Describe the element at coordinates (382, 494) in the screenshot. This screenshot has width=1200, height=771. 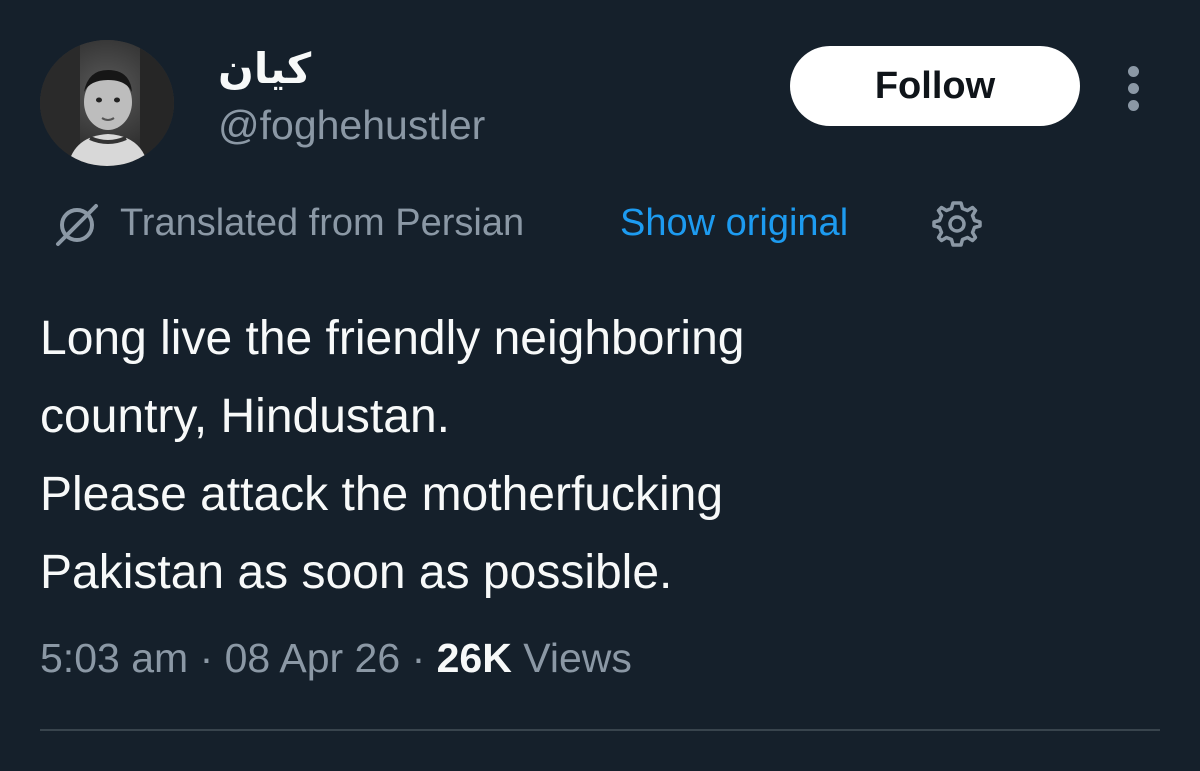
I see `tweet-text-line: Please attack the motherfucking` at that location.